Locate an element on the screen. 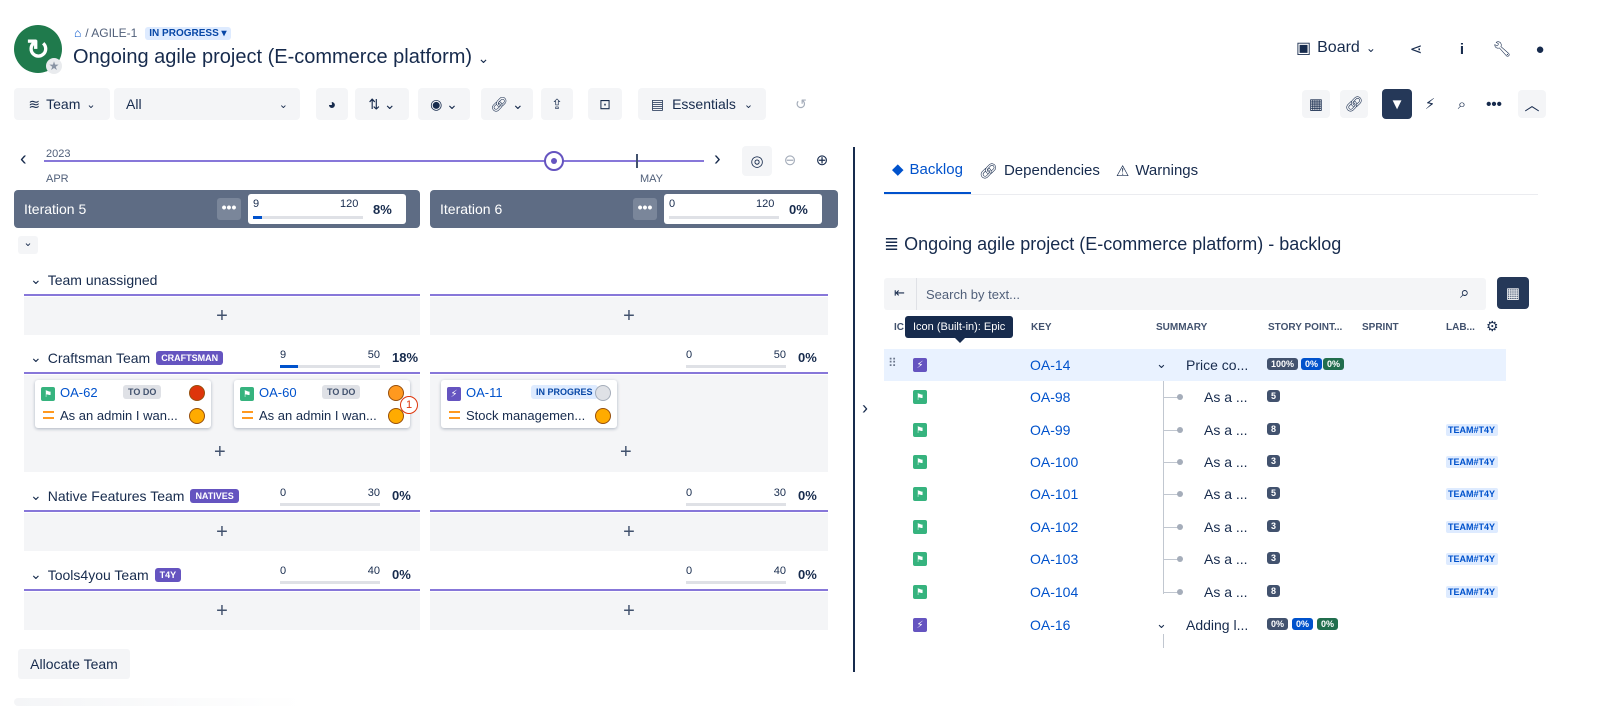  table-row: ⚡︎ OA-16 ⌄ Adding l... 0% 0% 0% is located at coordinates (1195, 625).